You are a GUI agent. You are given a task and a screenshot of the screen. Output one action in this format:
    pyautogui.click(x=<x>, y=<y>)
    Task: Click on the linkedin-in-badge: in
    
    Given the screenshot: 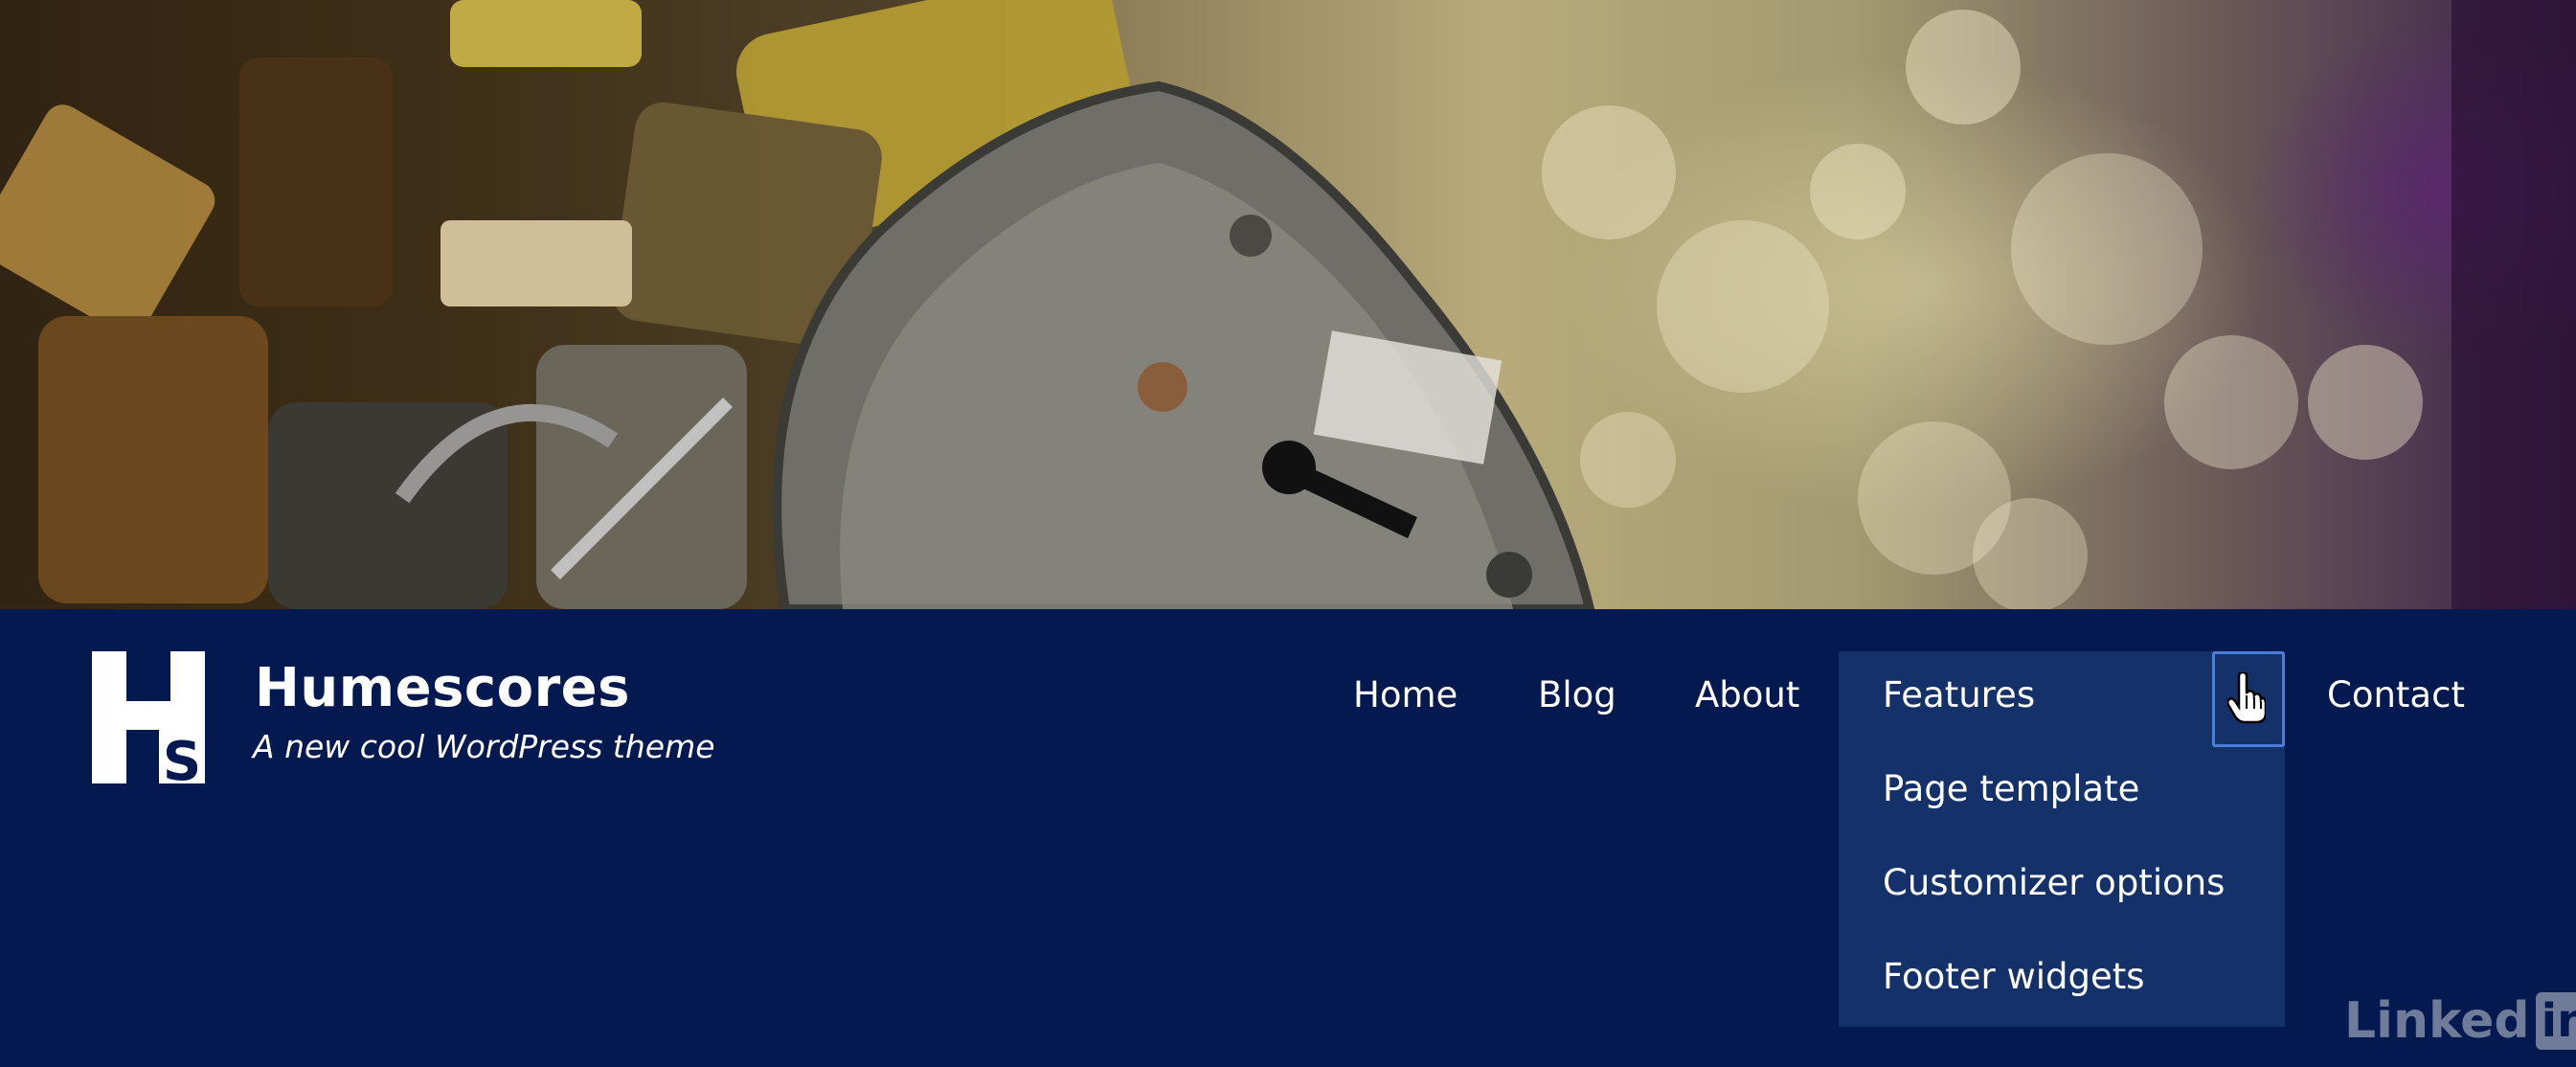 What is the action you would take?
    pyautogui.click(x=2555, y=1021)
    